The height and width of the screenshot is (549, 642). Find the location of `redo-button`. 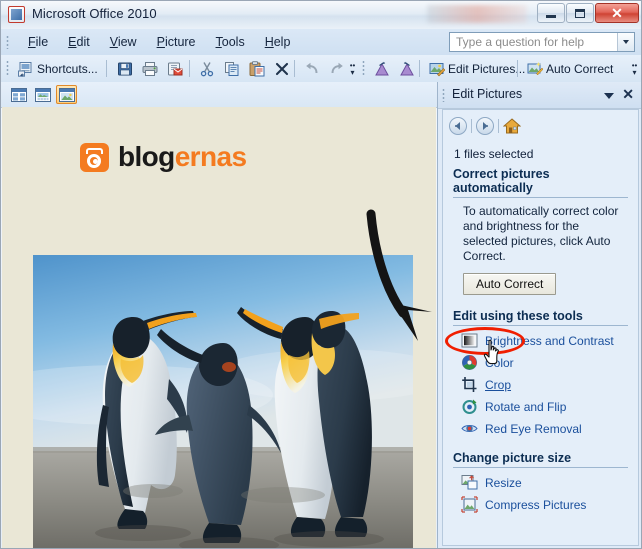

redo-button is located at coordinates (337, 68).